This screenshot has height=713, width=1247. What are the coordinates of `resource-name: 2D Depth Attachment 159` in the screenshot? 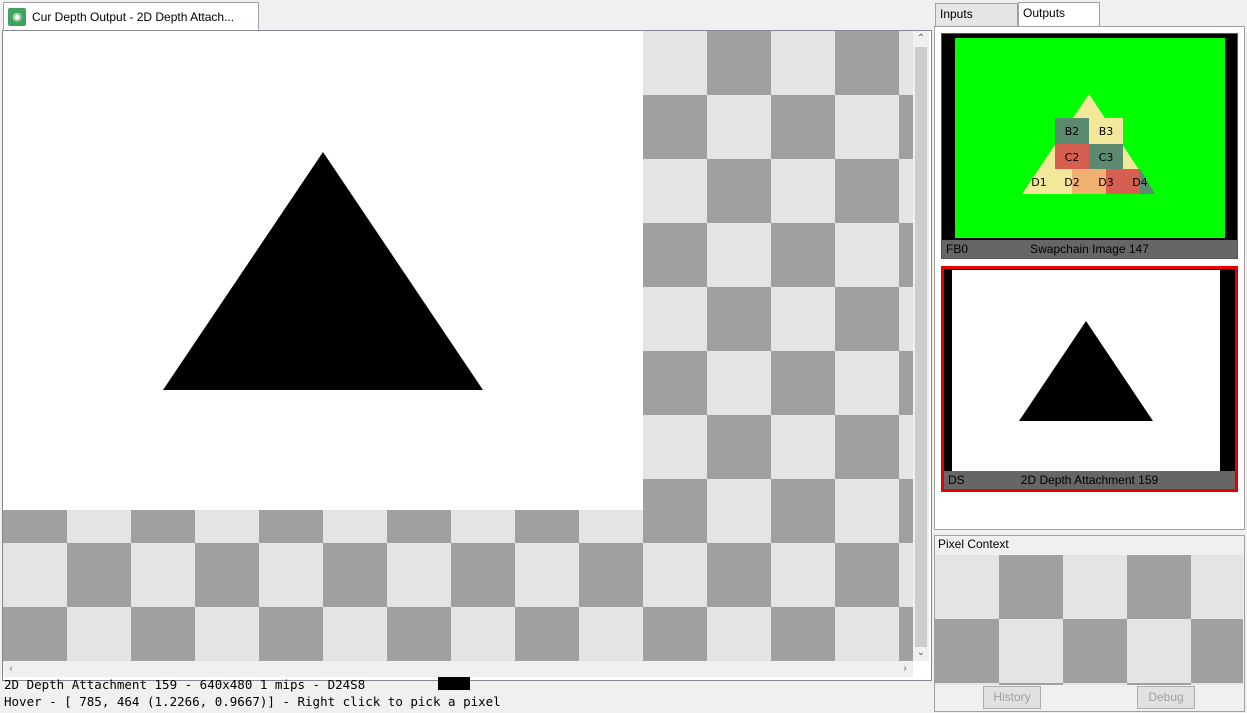 It's located at (1089, 480).